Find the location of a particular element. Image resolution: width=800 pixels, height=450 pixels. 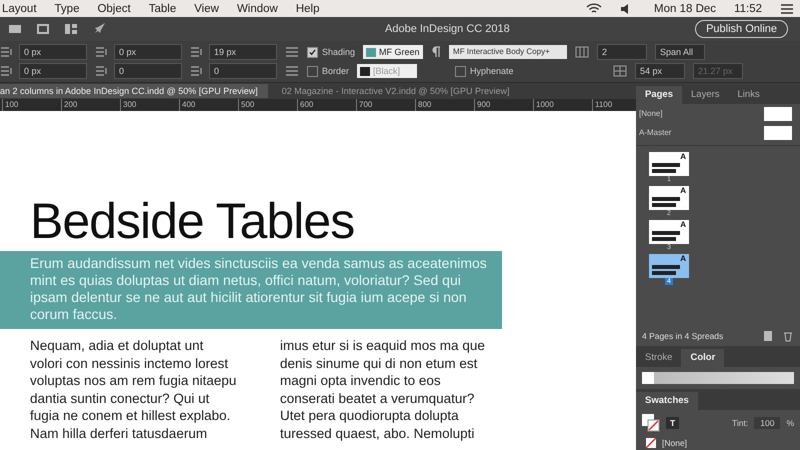

layout-icon is located at coordinates (71, 29).